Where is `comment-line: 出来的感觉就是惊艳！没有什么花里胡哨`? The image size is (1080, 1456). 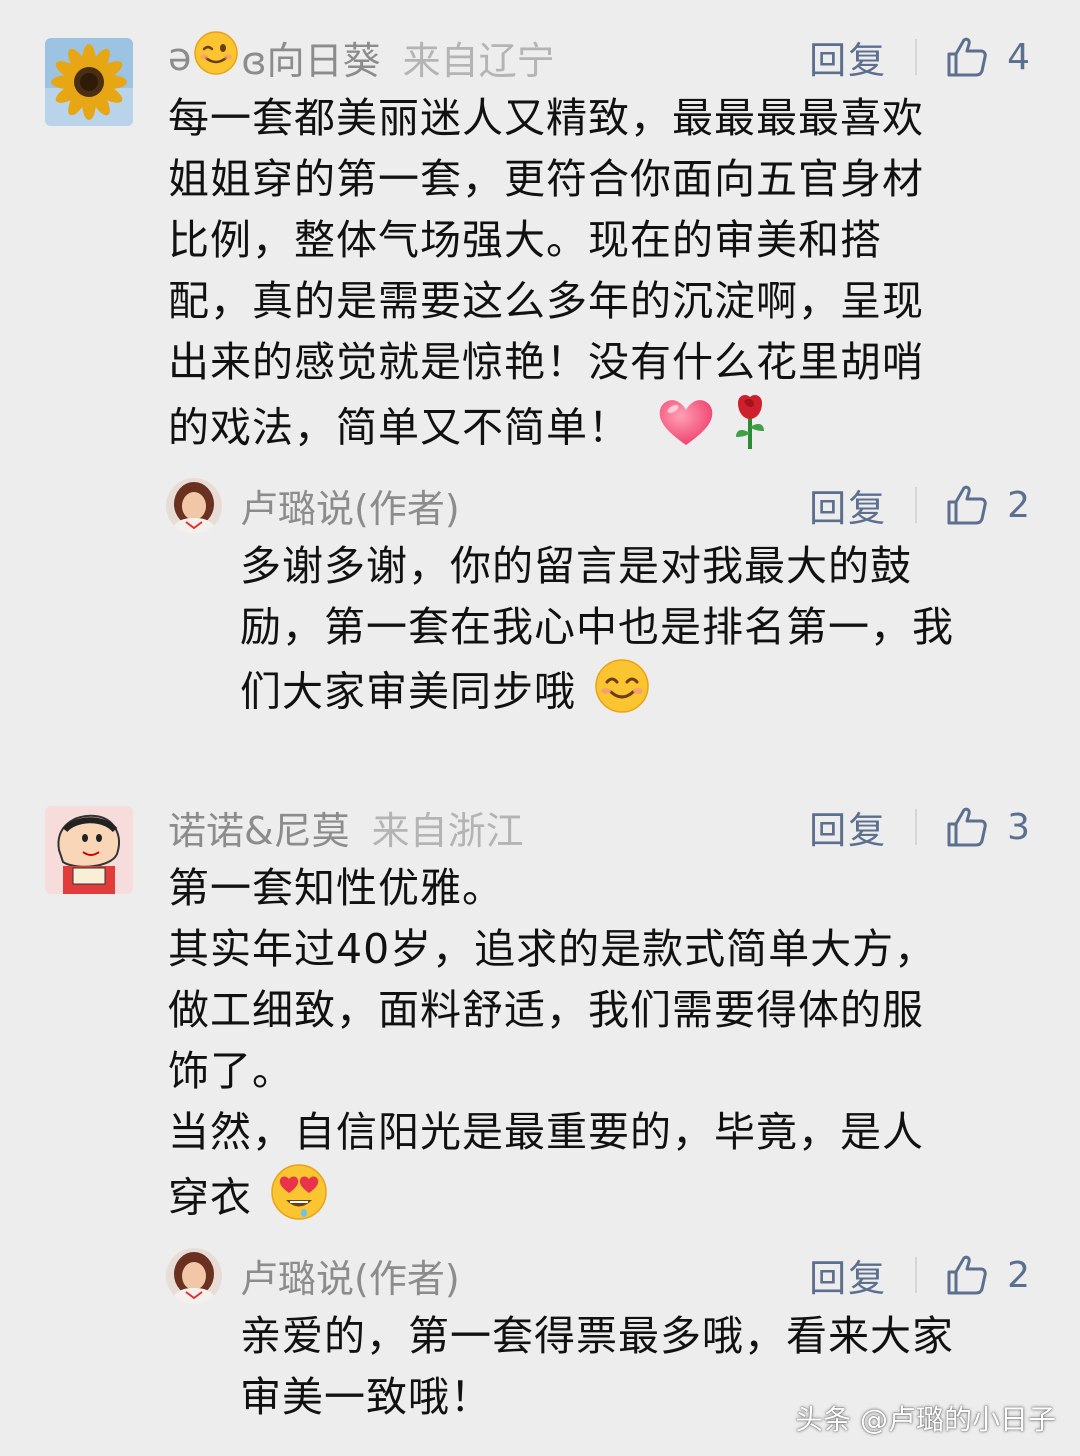
comment-line: 出来的感觉就是惊艳！没有什么花里胡哨 is located at coordinates (546, 362).